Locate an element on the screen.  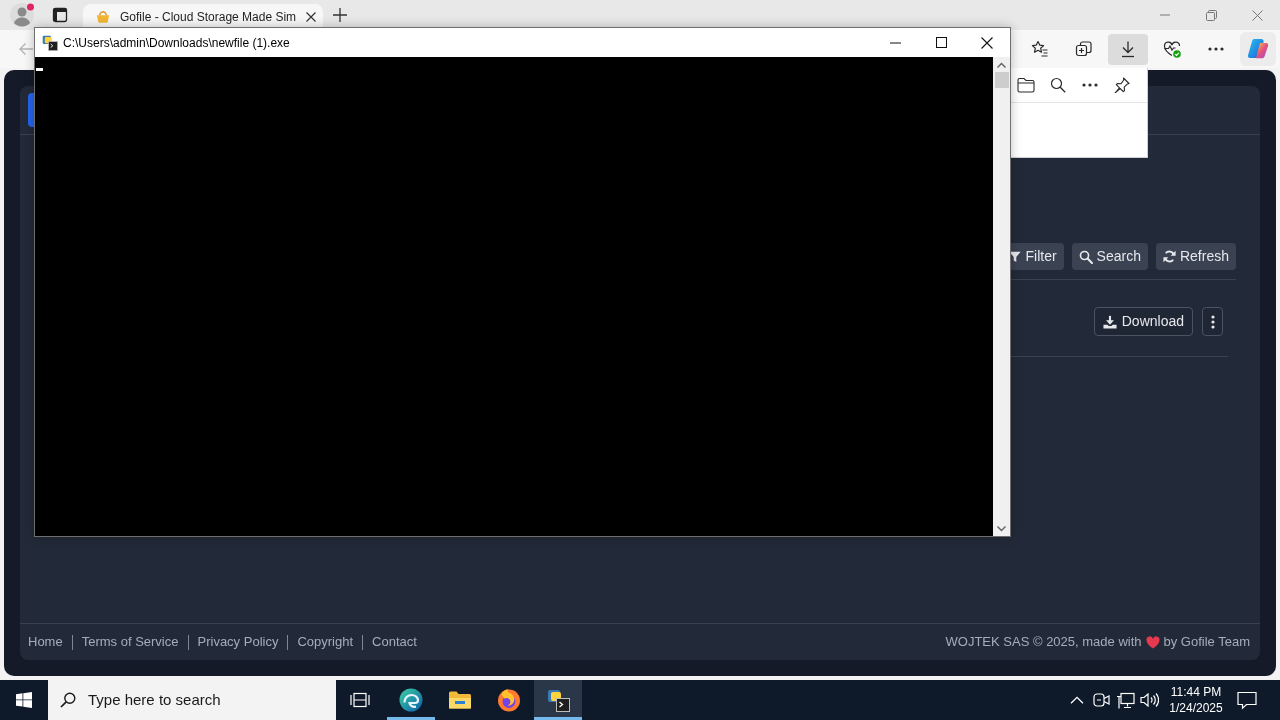
clock-date: 1/24/2025 is located at coordinates (1196, 708).